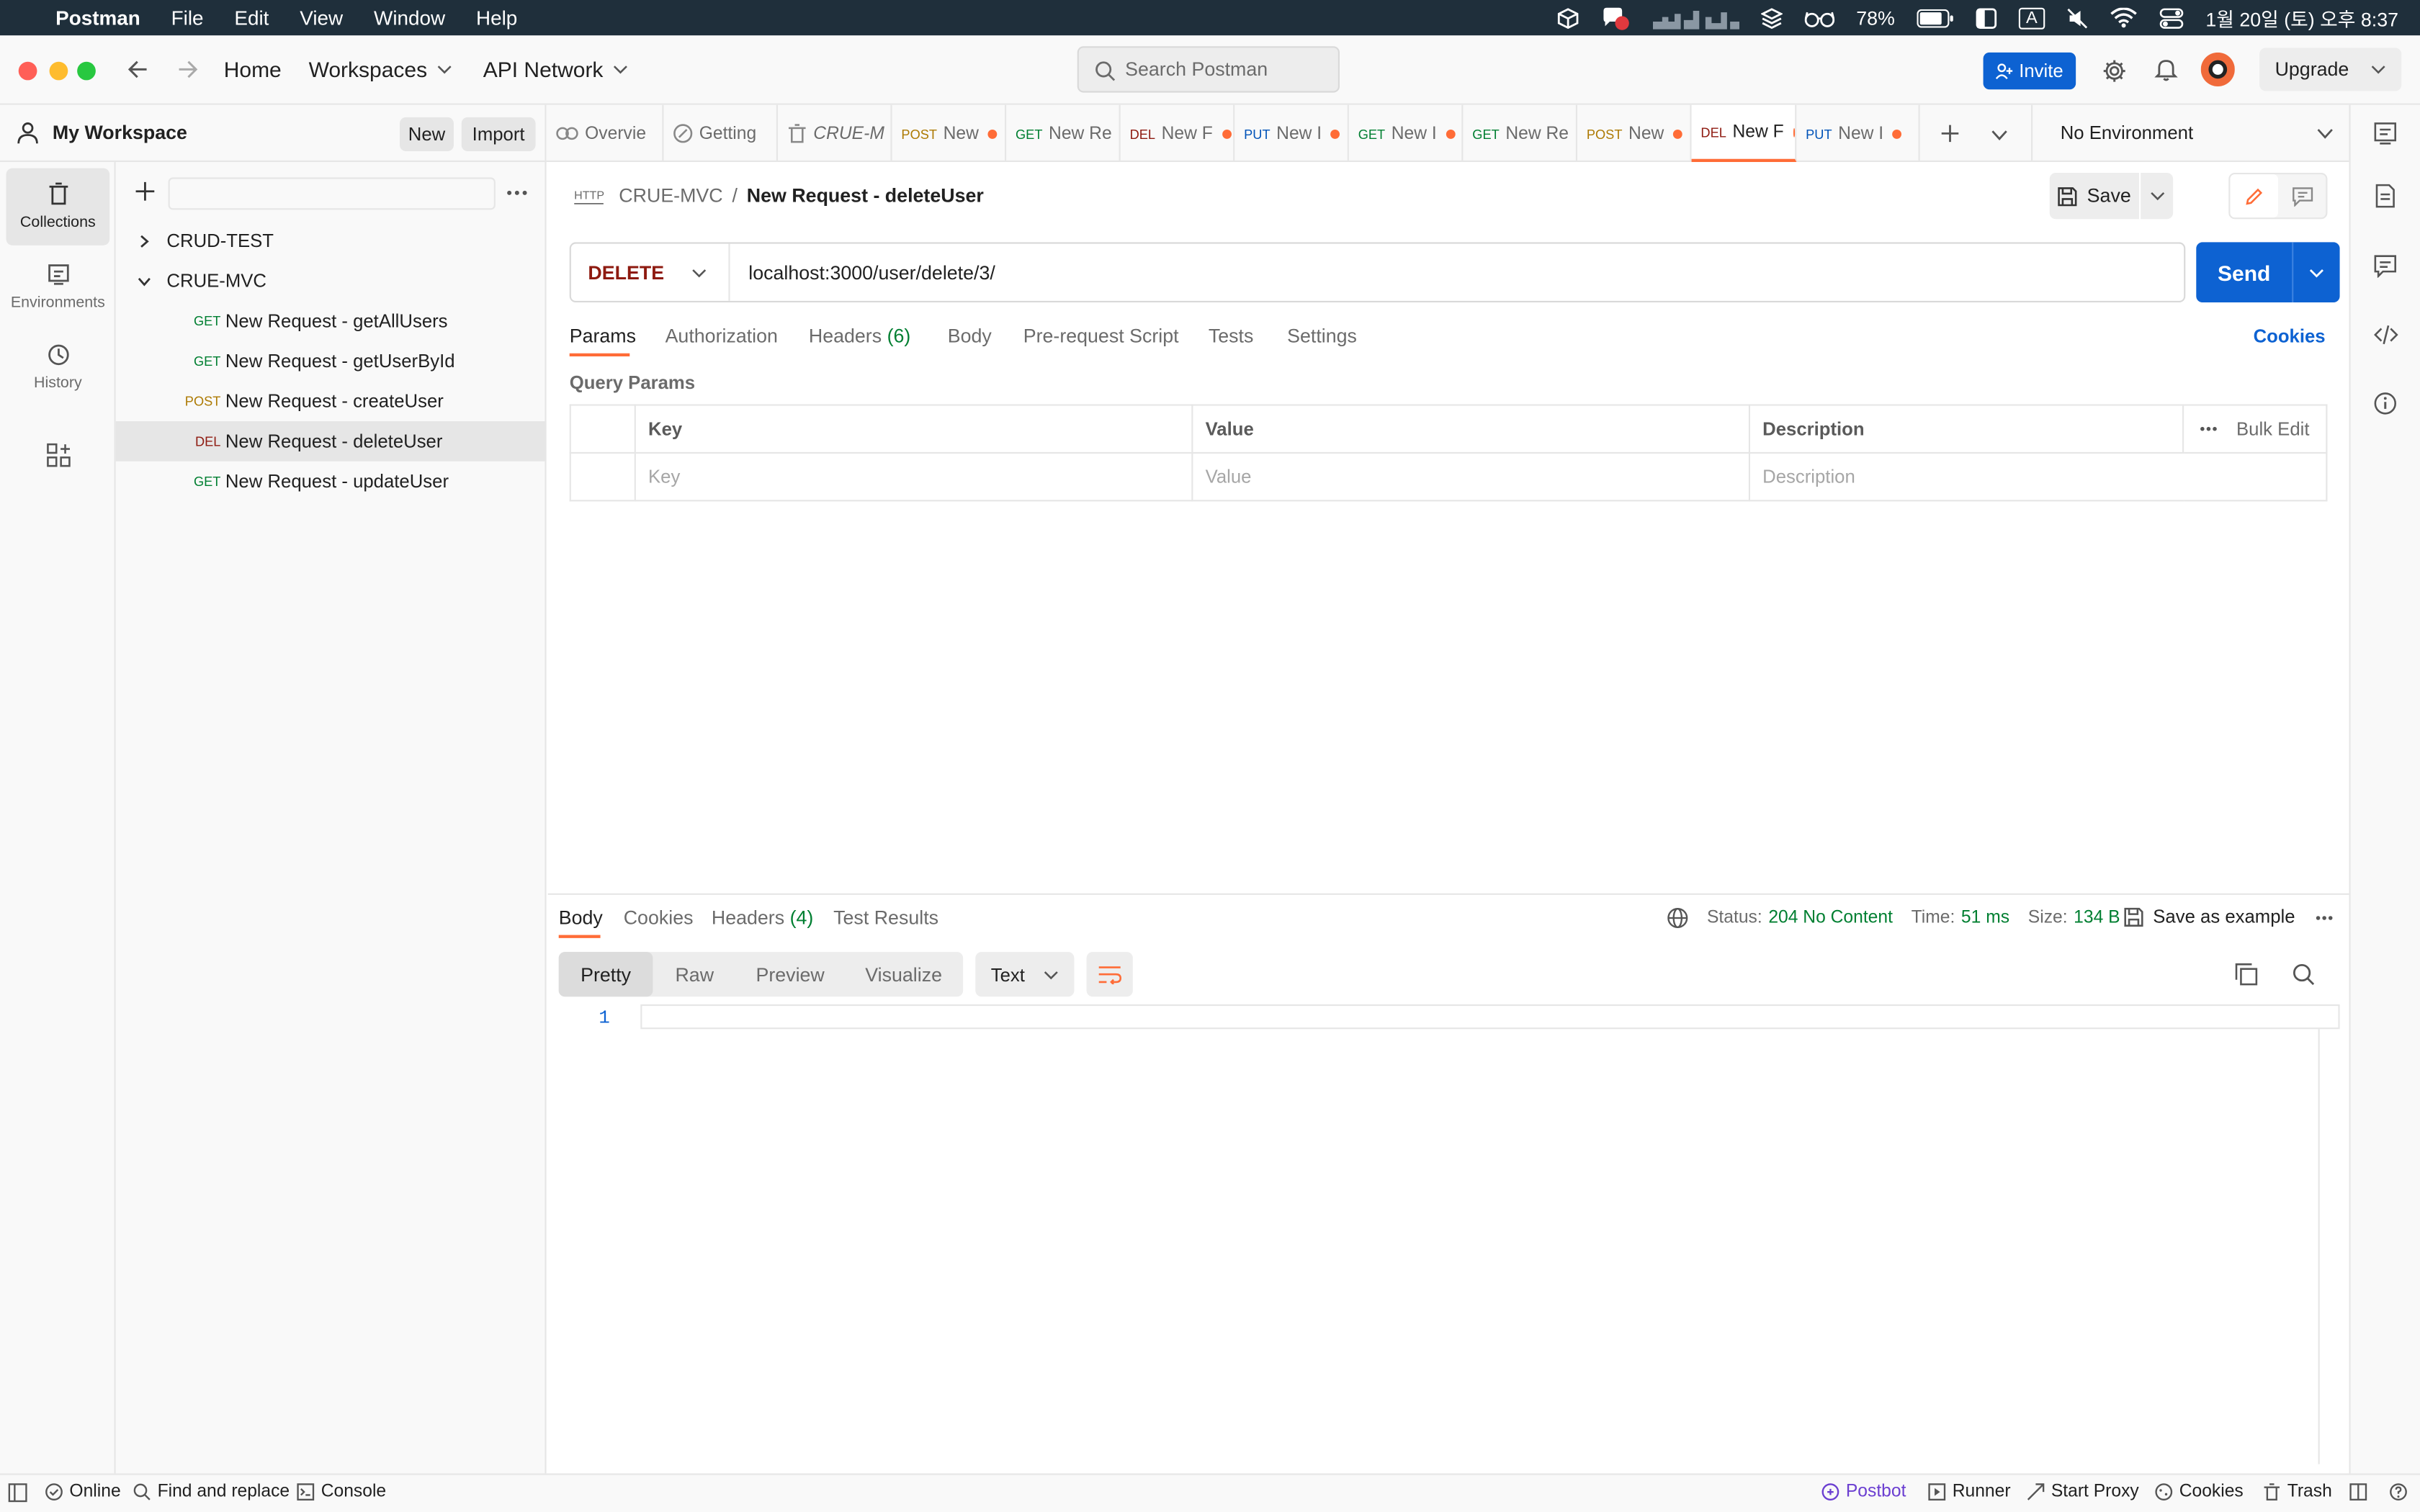 The width and height of the screenshot is (2420, 1512). I want to click on comment-mode-button, so click(2302, 195).